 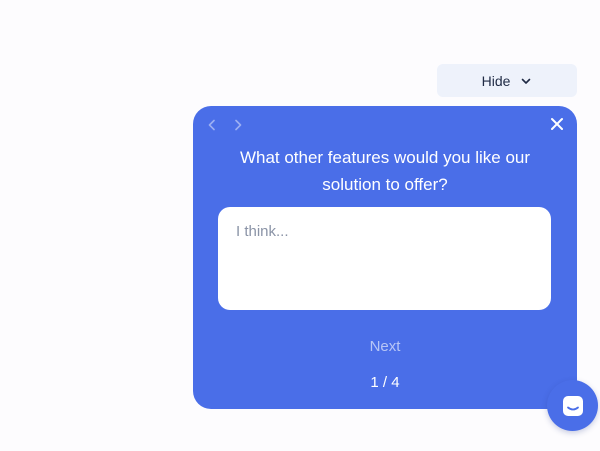 I want to click on answer-input, so click(x=384, y=258).